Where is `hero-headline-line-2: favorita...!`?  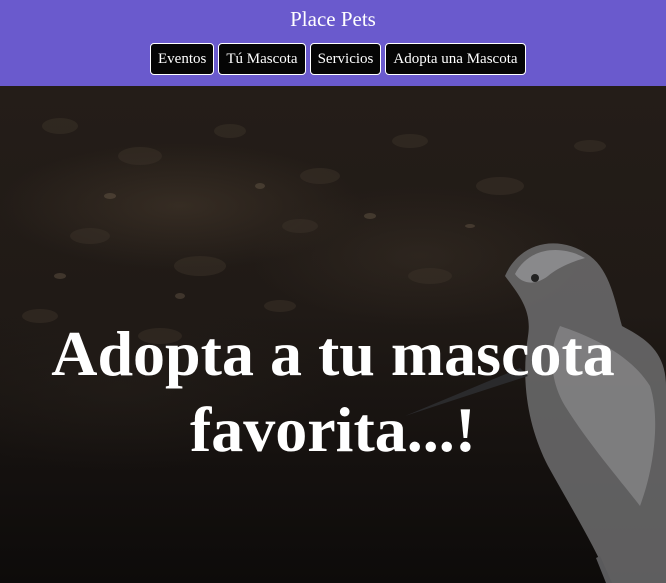 hero-headline-line-2: favorita...! is located at coordinates (333, 429).